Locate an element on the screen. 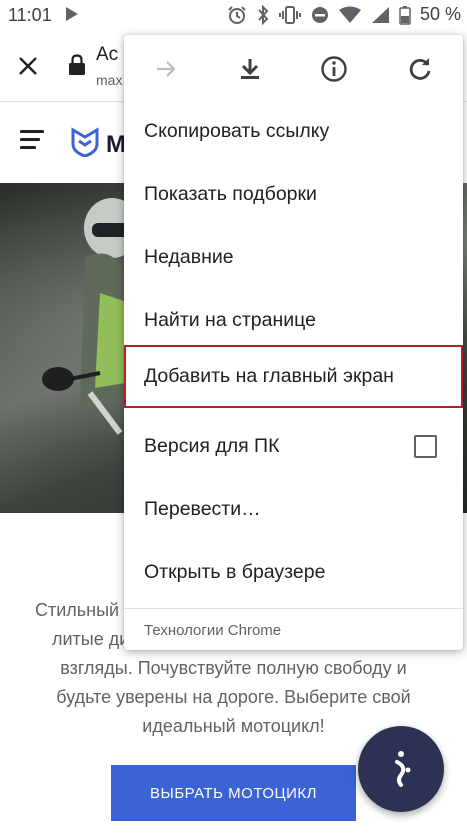 The image size is (467, 835). download-button is located at coordinates (250, 69).